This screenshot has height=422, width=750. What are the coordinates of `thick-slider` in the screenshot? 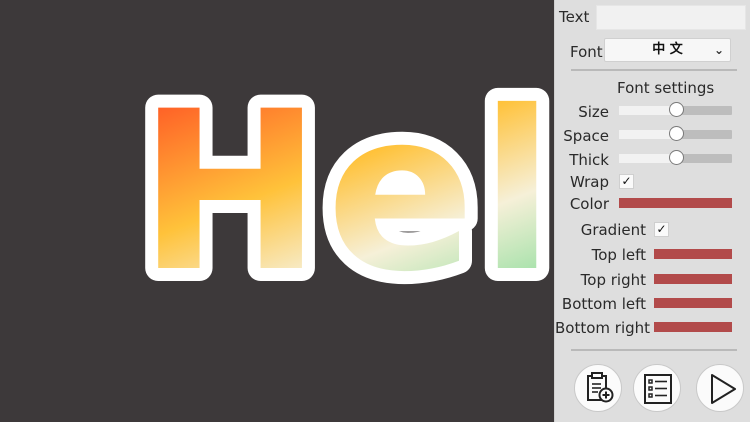 It's located at (675, 157).